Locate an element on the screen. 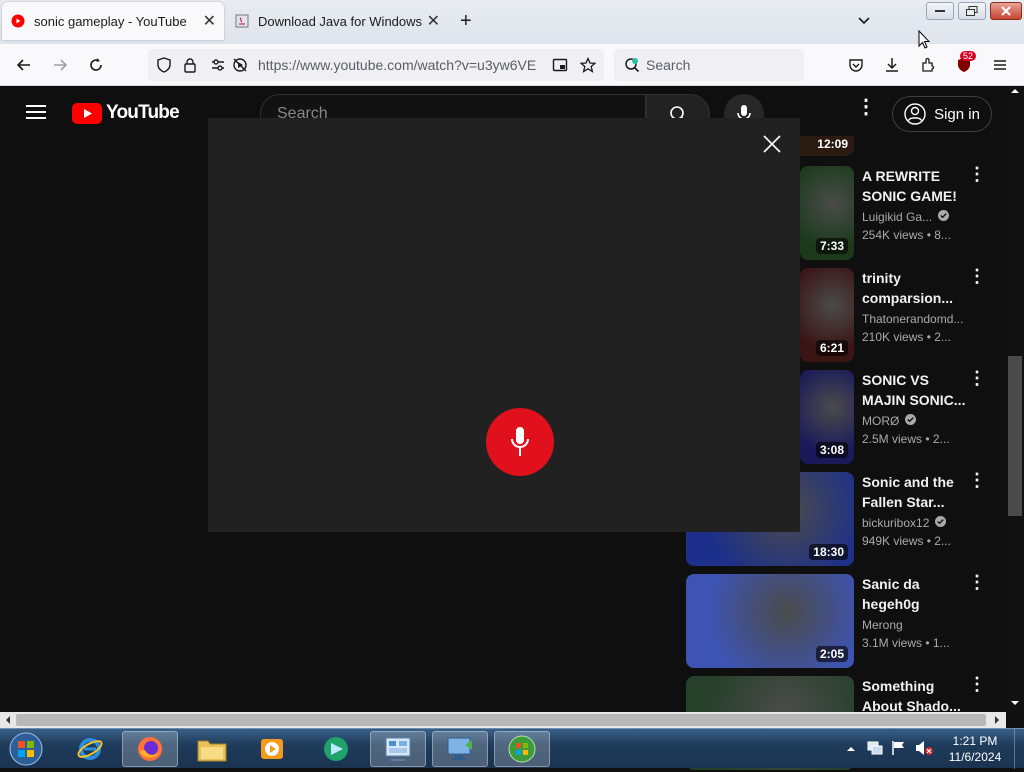  url-bar: https://www.youtube.com/watch?v=u3yw6VE is located at coordinates (376, 65).